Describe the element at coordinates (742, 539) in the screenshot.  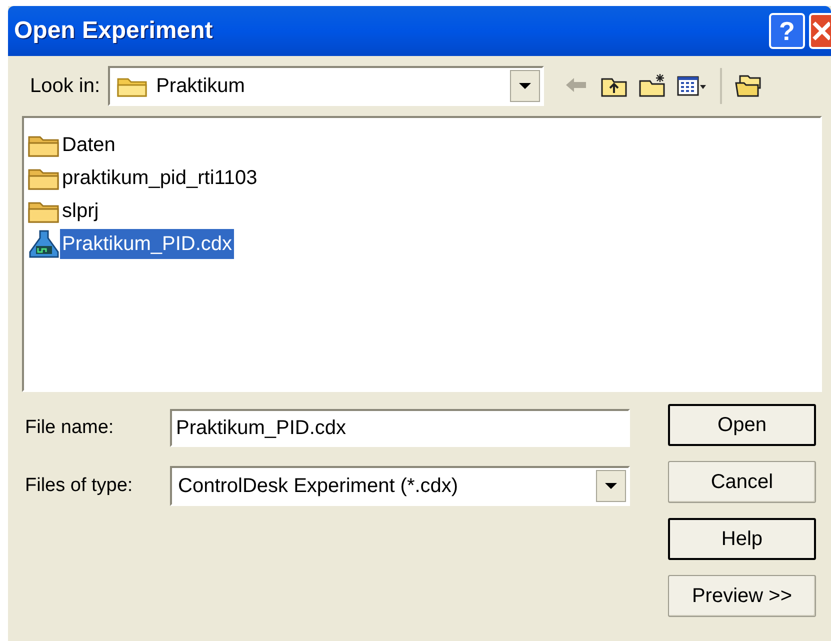
I see `dialog-button: Help` at that location.